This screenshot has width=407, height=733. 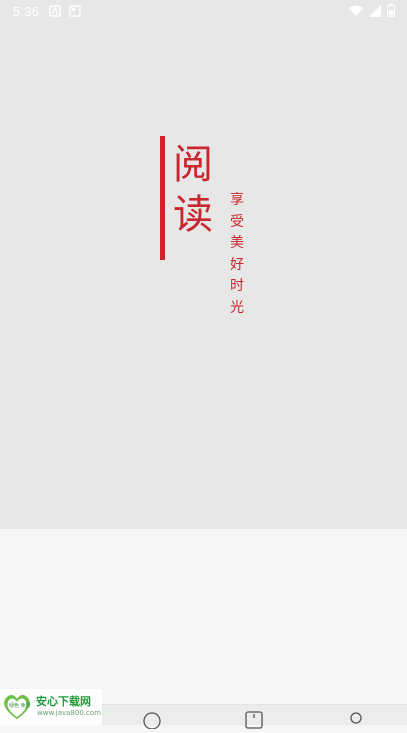 I want to click on watermark: 绿色 免费 安心下载网 www.java800.com, so click(x=51, y=707).